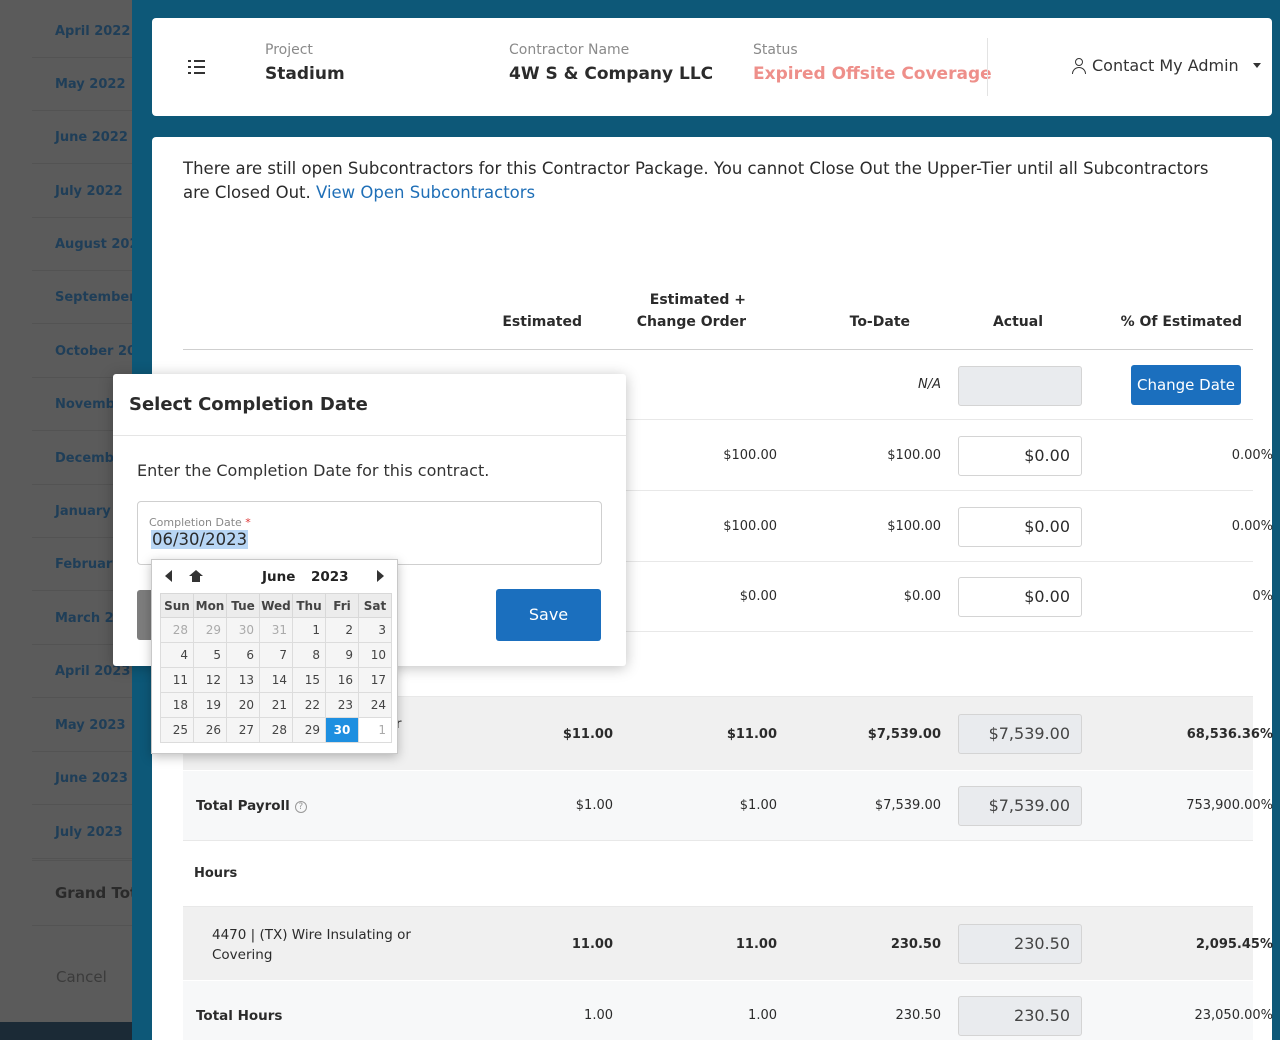  I want to click on col-actual: Actual, so click(1017, 322).